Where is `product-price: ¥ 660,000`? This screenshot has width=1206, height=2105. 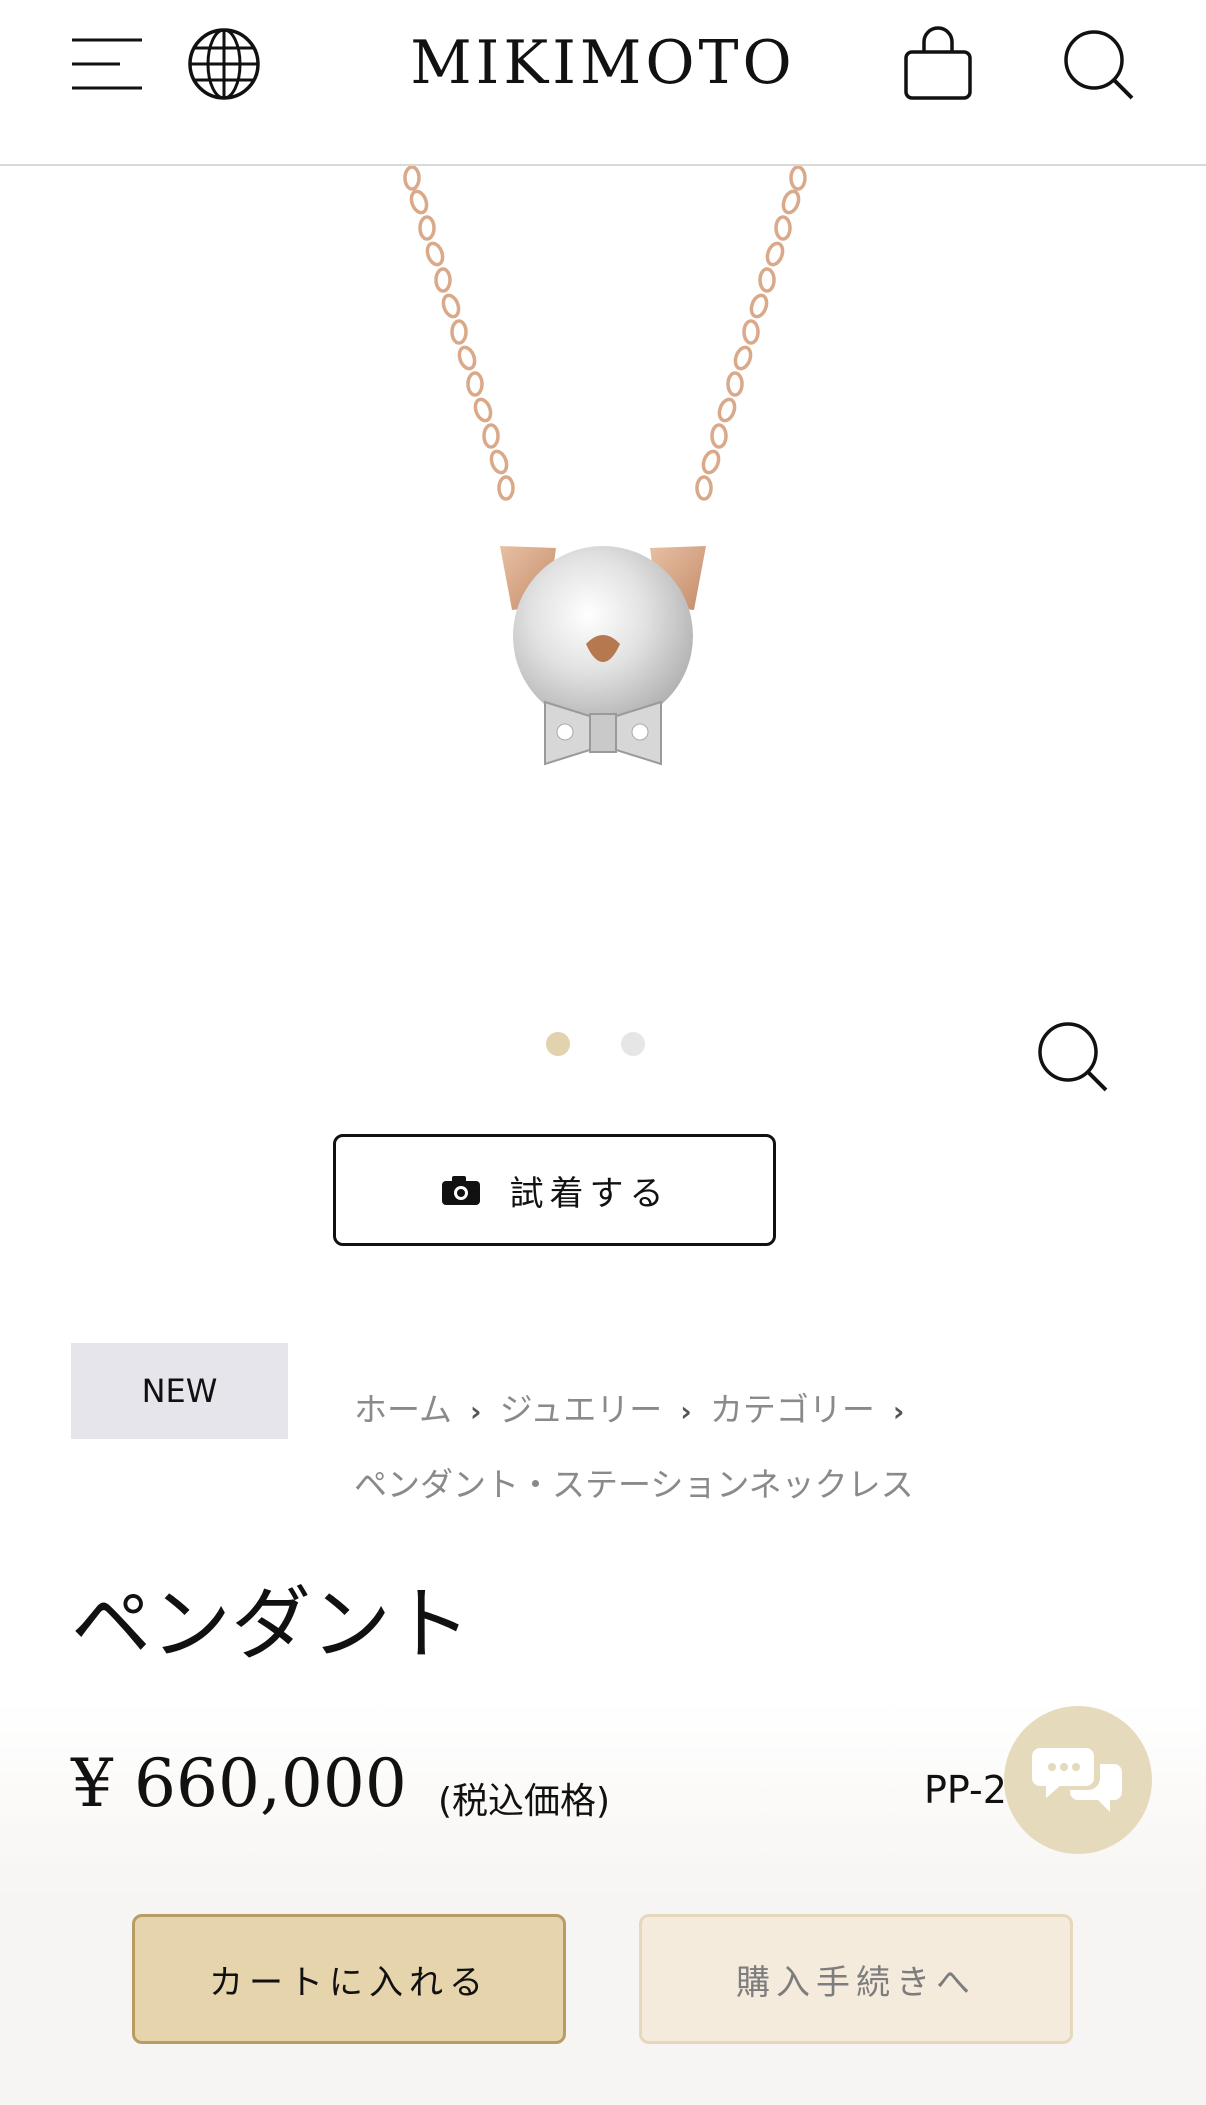 product-price: ¥ 660,000 is located at coordinates (239, 1783).